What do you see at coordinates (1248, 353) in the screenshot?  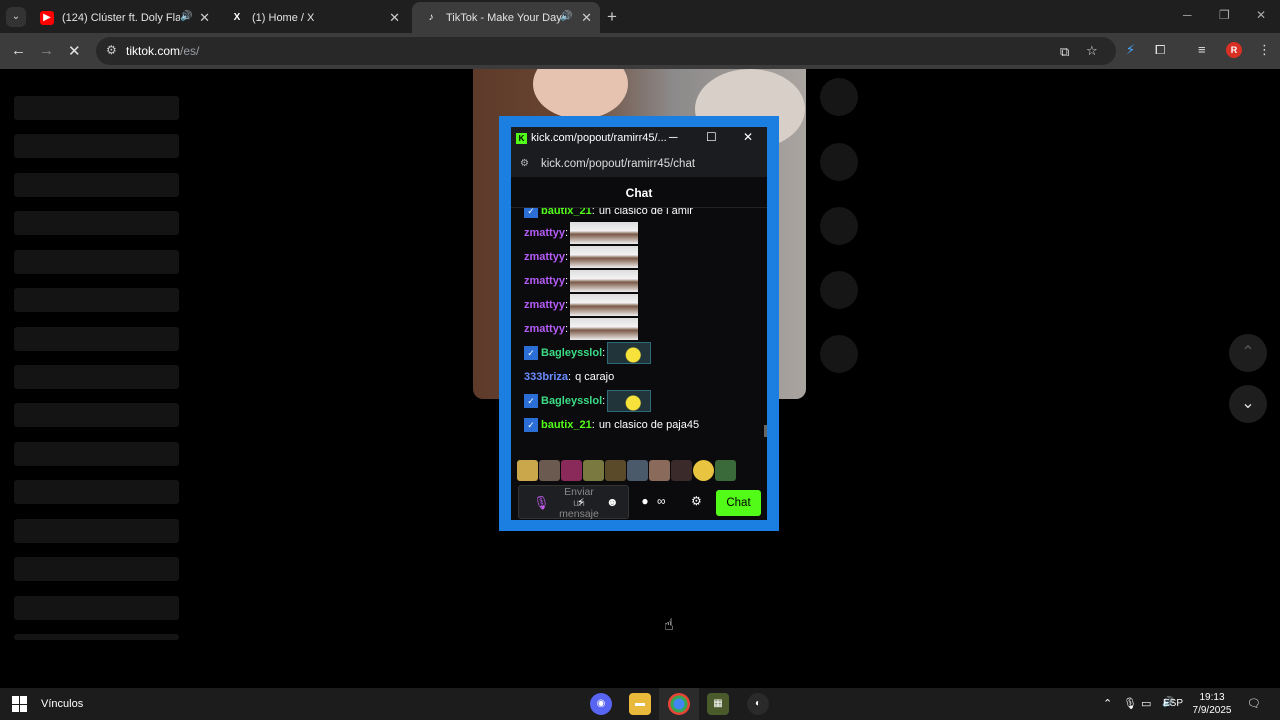 I see `previous-video-button: ⌃` at bounding box center [1248, 353].